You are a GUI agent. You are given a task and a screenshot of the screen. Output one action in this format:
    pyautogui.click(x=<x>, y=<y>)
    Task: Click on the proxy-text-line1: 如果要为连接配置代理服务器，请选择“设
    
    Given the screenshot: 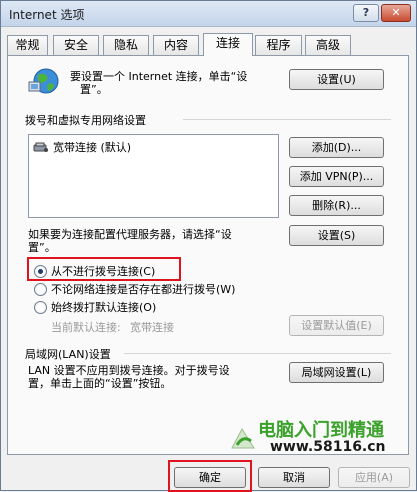 What is the action you would take?
    pyautogui.click(x=130, y=234)
    